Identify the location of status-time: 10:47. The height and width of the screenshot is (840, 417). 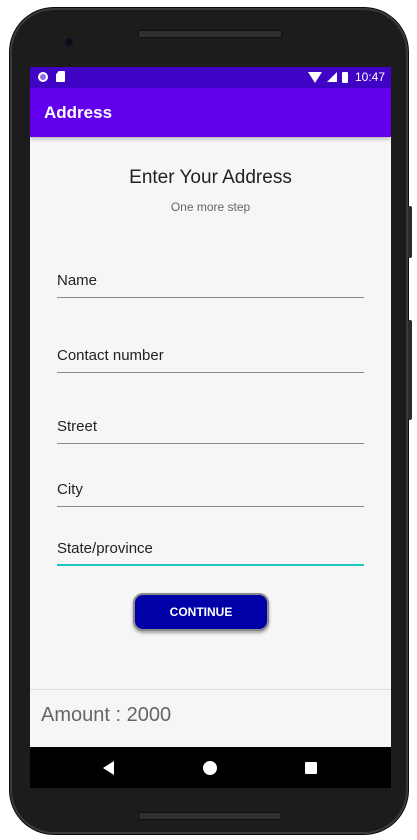
(369, 77).